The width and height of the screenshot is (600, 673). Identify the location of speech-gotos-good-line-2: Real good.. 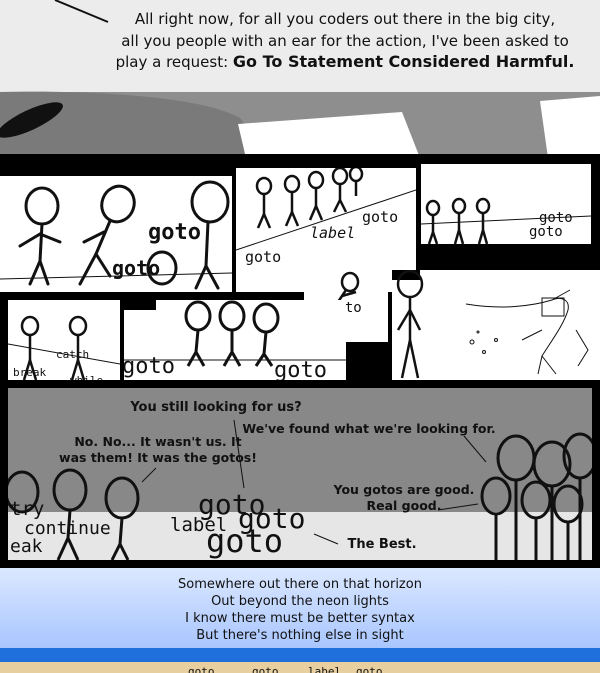
(404, 505).